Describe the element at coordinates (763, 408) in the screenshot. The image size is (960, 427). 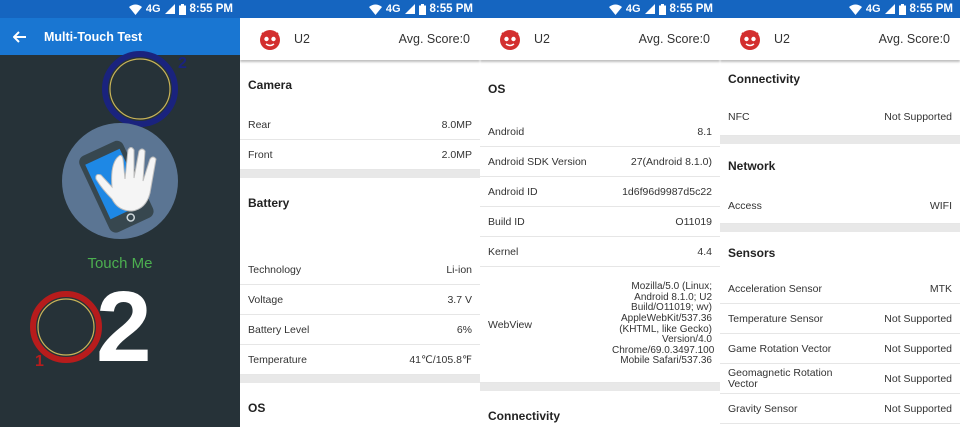
I see `row-key: Gravity Sensor` at that location.